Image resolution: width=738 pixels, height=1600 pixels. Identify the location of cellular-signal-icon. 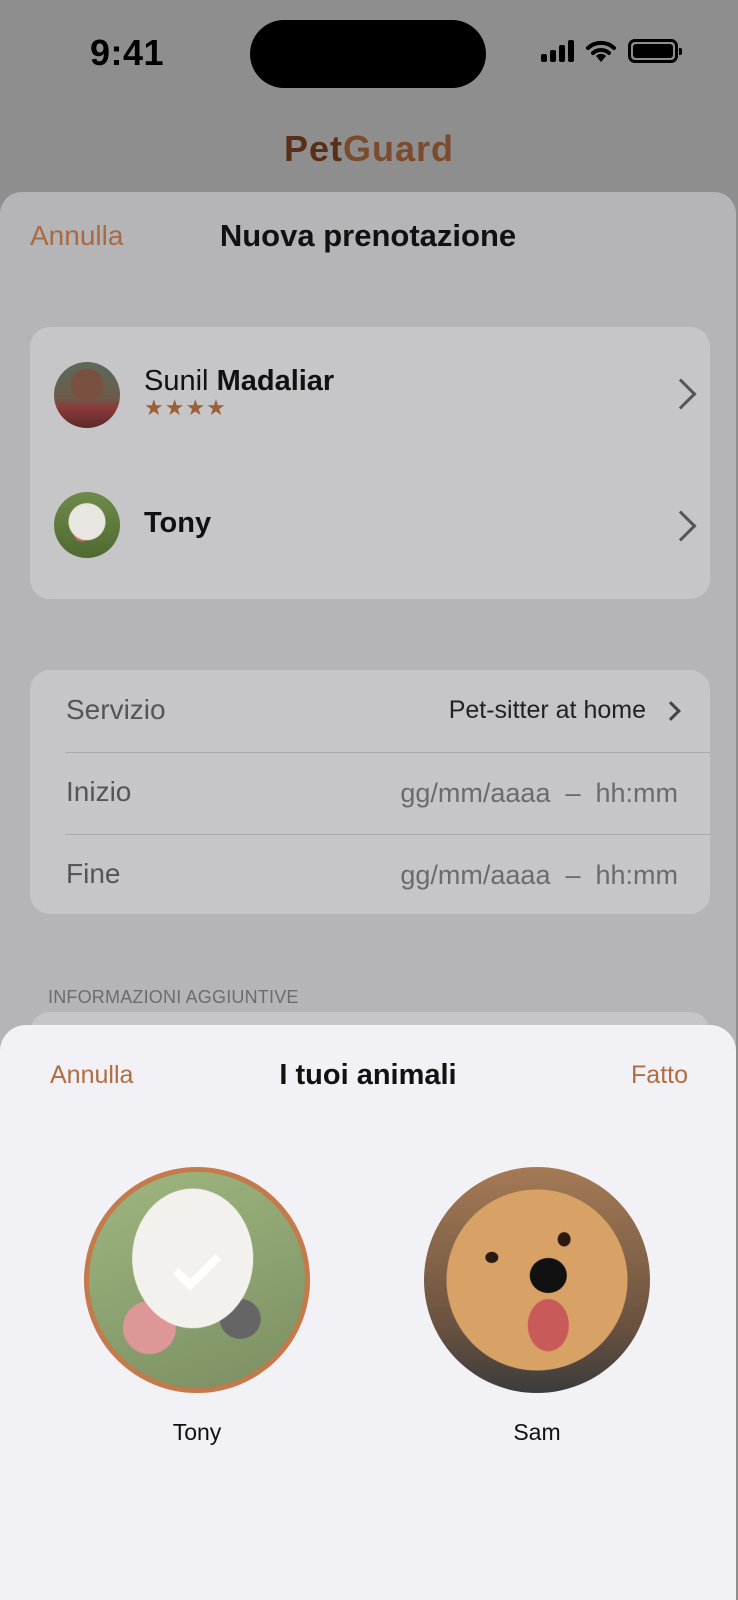
(557, 51).